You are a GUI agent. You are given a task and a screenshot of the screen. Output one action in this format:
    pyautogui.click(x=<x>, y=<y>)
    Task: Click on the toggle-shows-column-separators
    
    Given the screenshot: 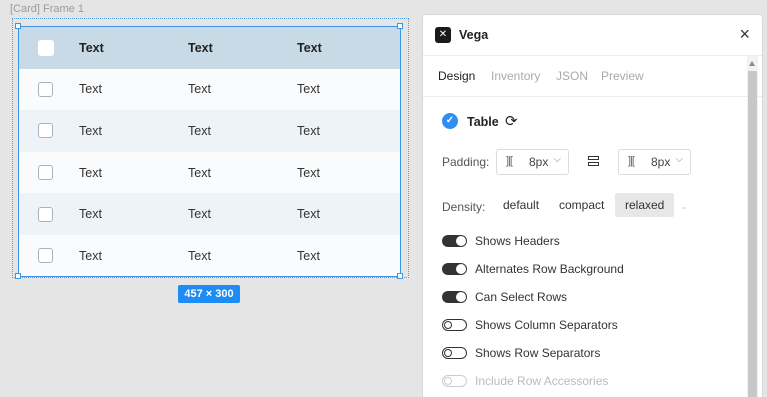 What is the action you would take?
    pyautogui.click(x=454, y=325)
    